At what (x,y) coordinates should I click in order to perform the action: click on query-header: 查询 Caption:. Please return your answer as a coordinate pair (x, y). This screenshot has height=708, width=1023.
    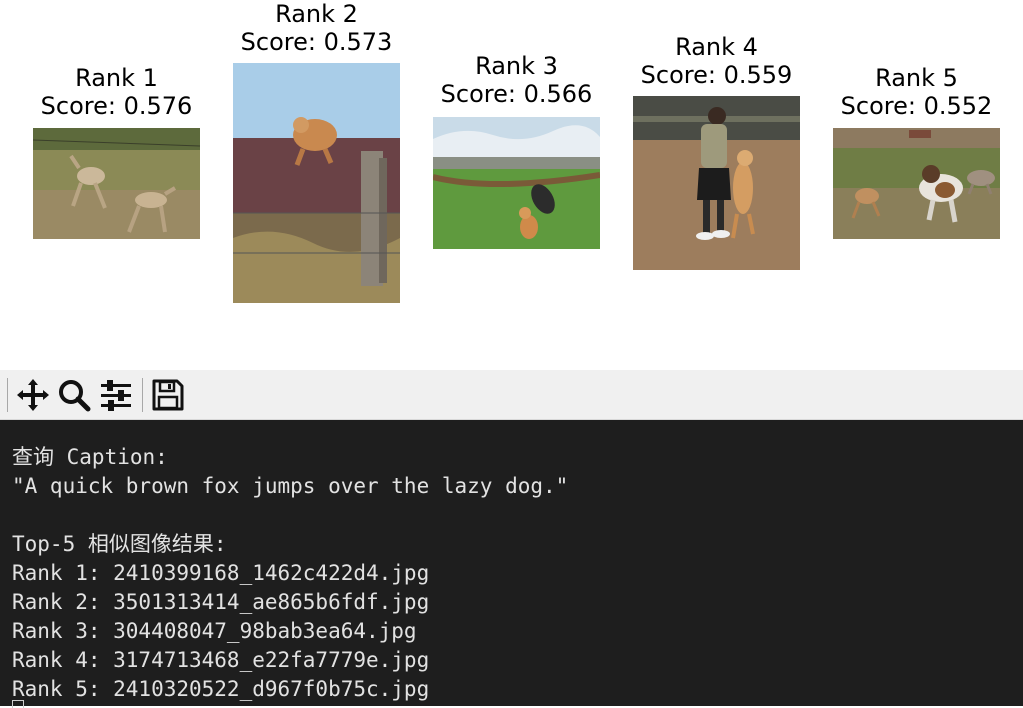
    Looking at the image, I should click on (90, 457).